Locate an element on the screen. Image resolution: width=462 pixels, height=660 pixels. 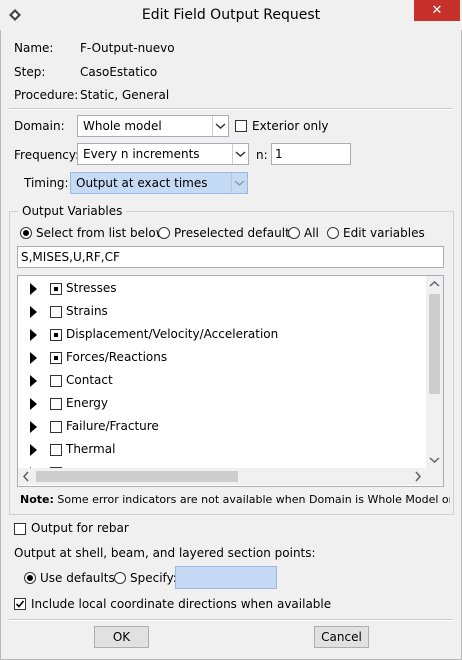
scroll-left-icon is located at coordinates (26, 476).